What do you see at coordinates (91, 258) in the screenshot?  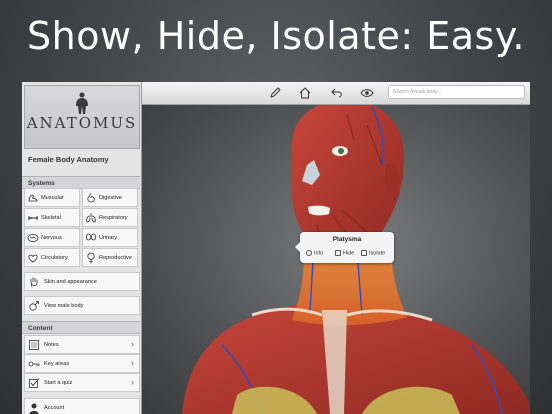 I see `female-symbol-icon` at bounding box center [91, 258].